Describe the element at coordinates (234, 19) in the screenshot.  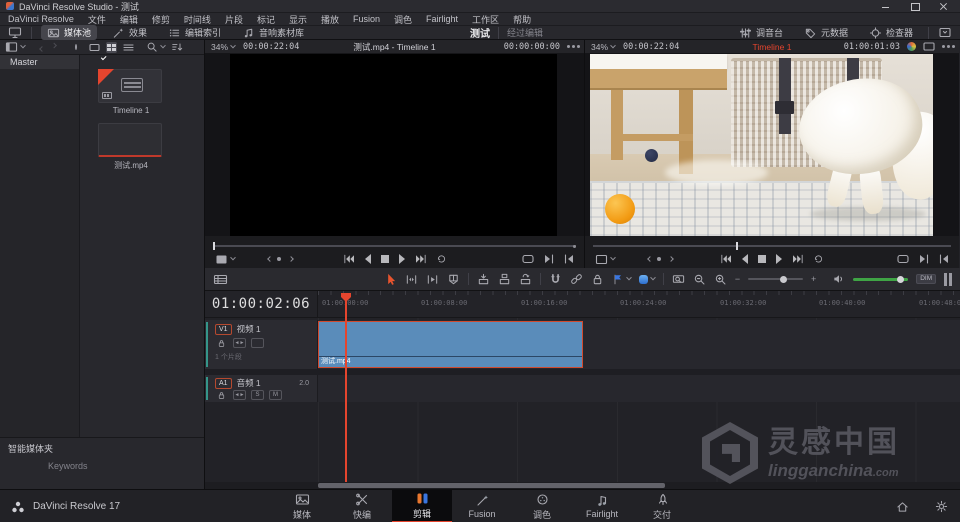
I see `menu-clip: 片段` at that location.